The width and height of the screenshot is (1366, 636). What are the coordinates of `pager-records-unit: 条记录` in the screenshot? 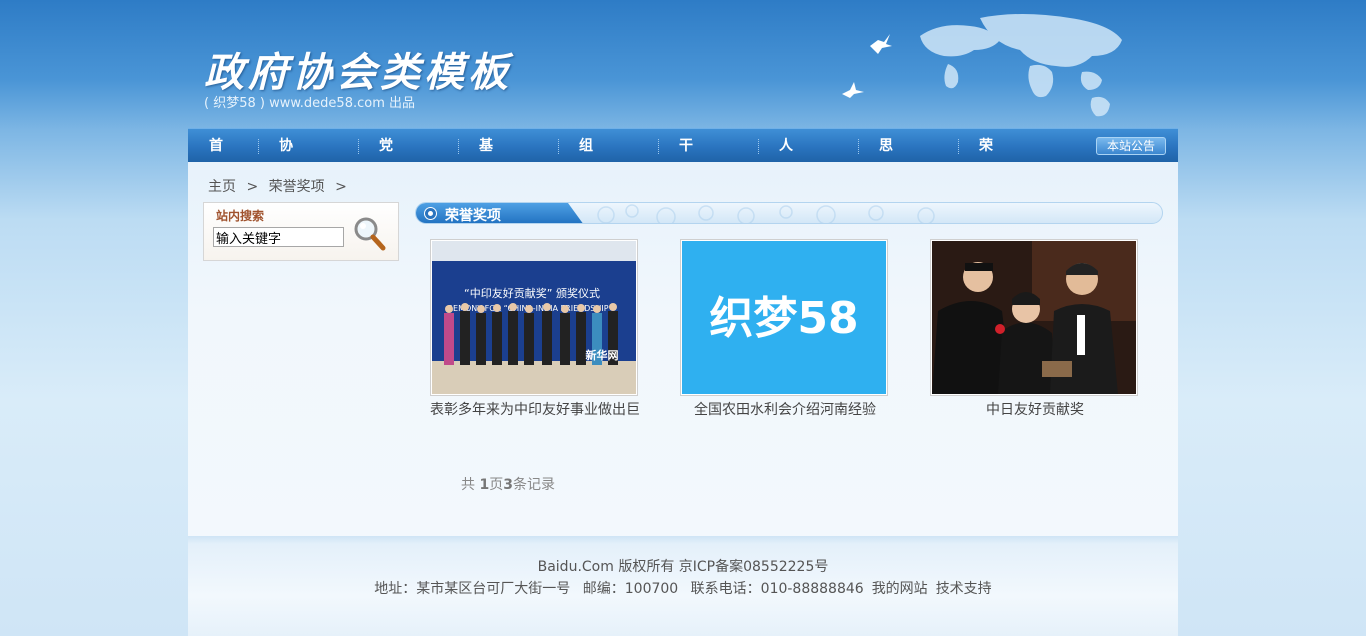 It's located at (533, 485).